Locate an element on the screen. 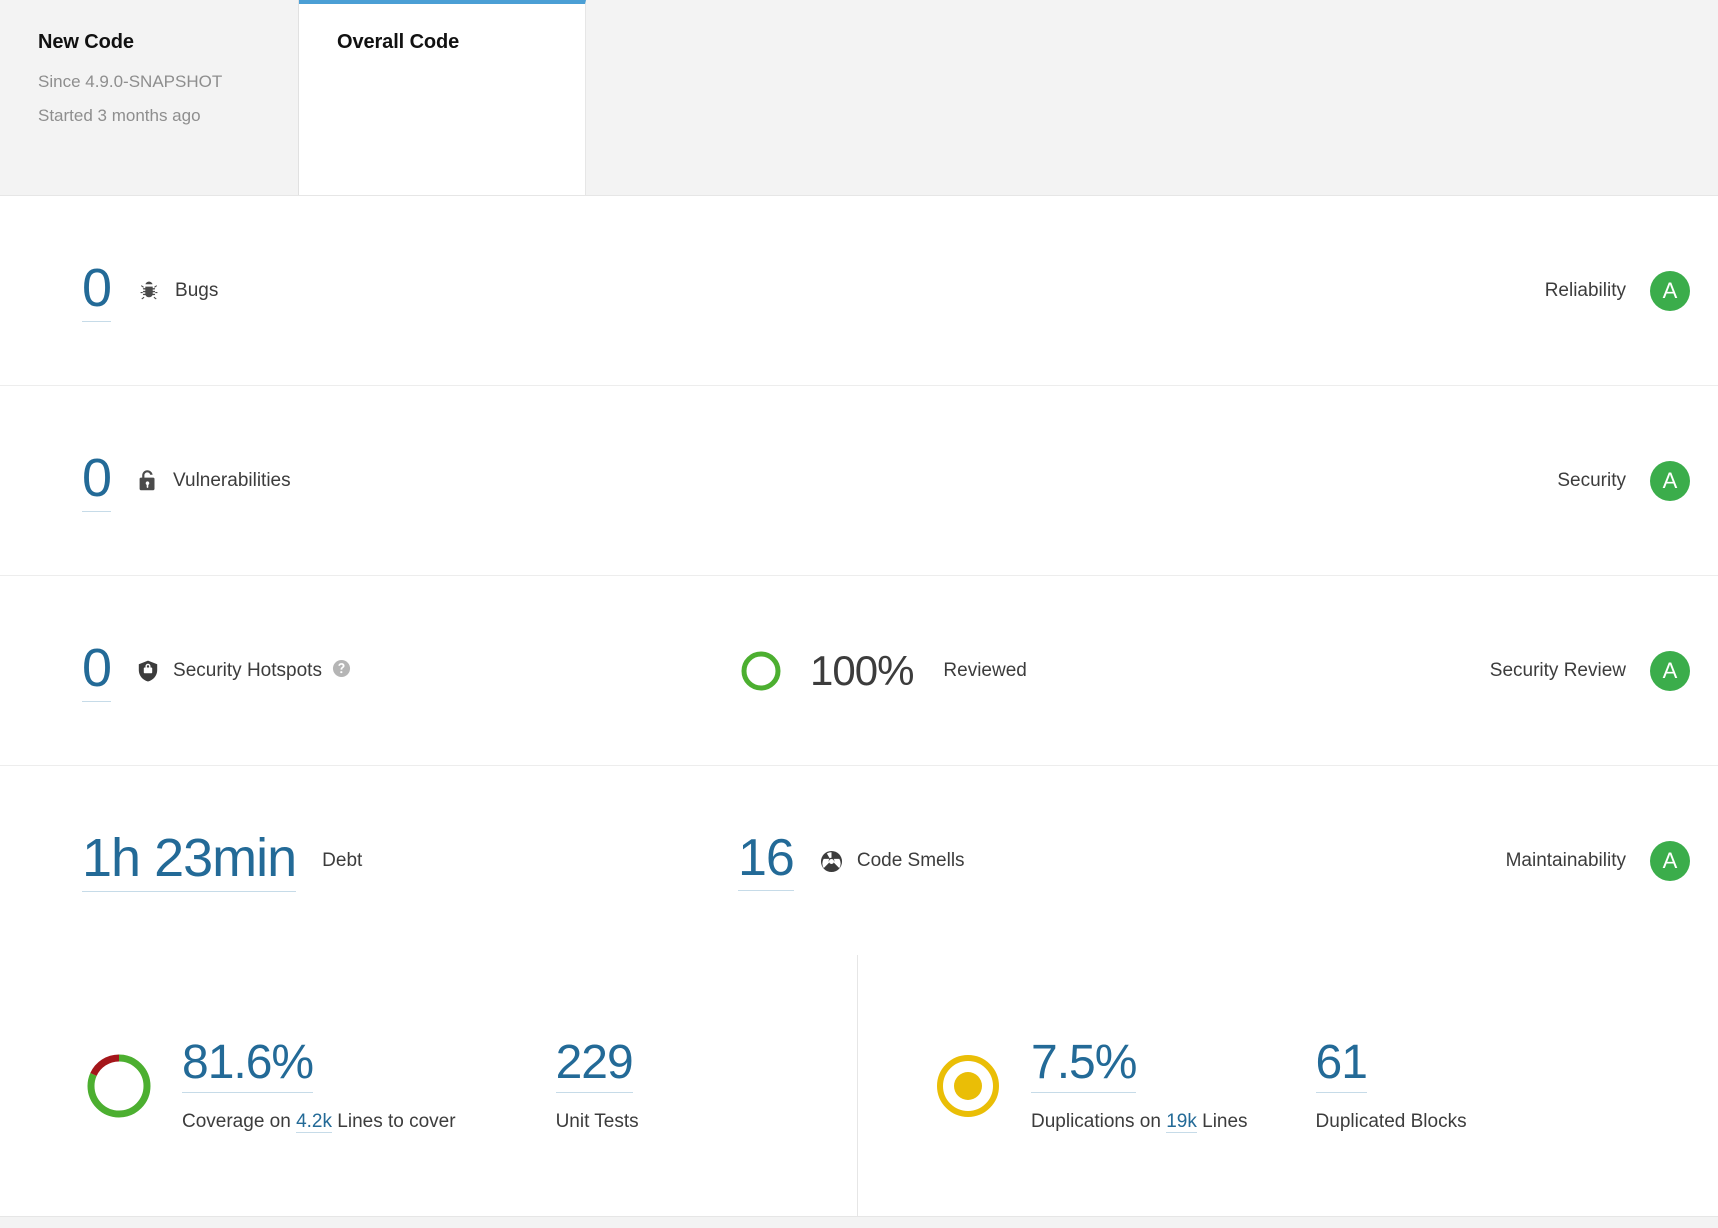  tab-overall-code: Overall Code is located at coordinates (442, 97).